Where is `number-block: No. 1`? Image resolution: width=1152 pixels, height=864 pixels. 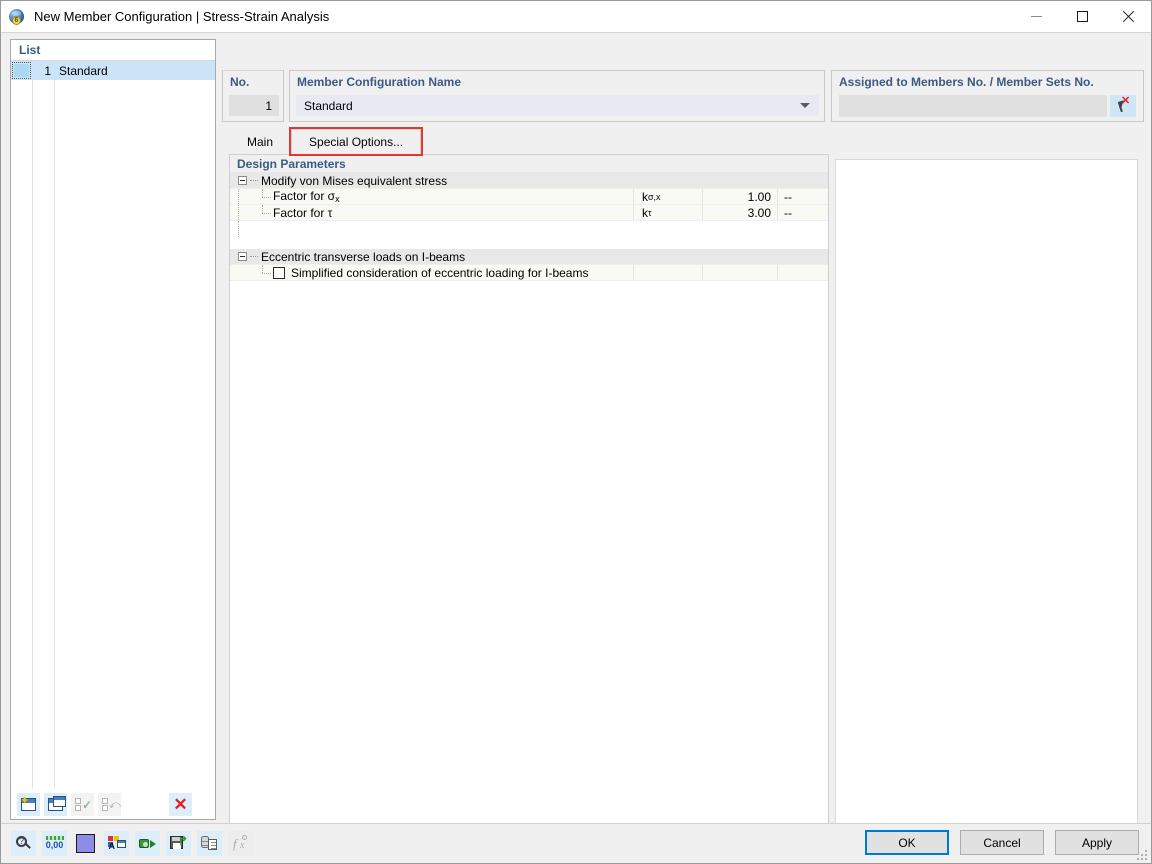
number-block: No. 1 is located at coordinates (253, 96).